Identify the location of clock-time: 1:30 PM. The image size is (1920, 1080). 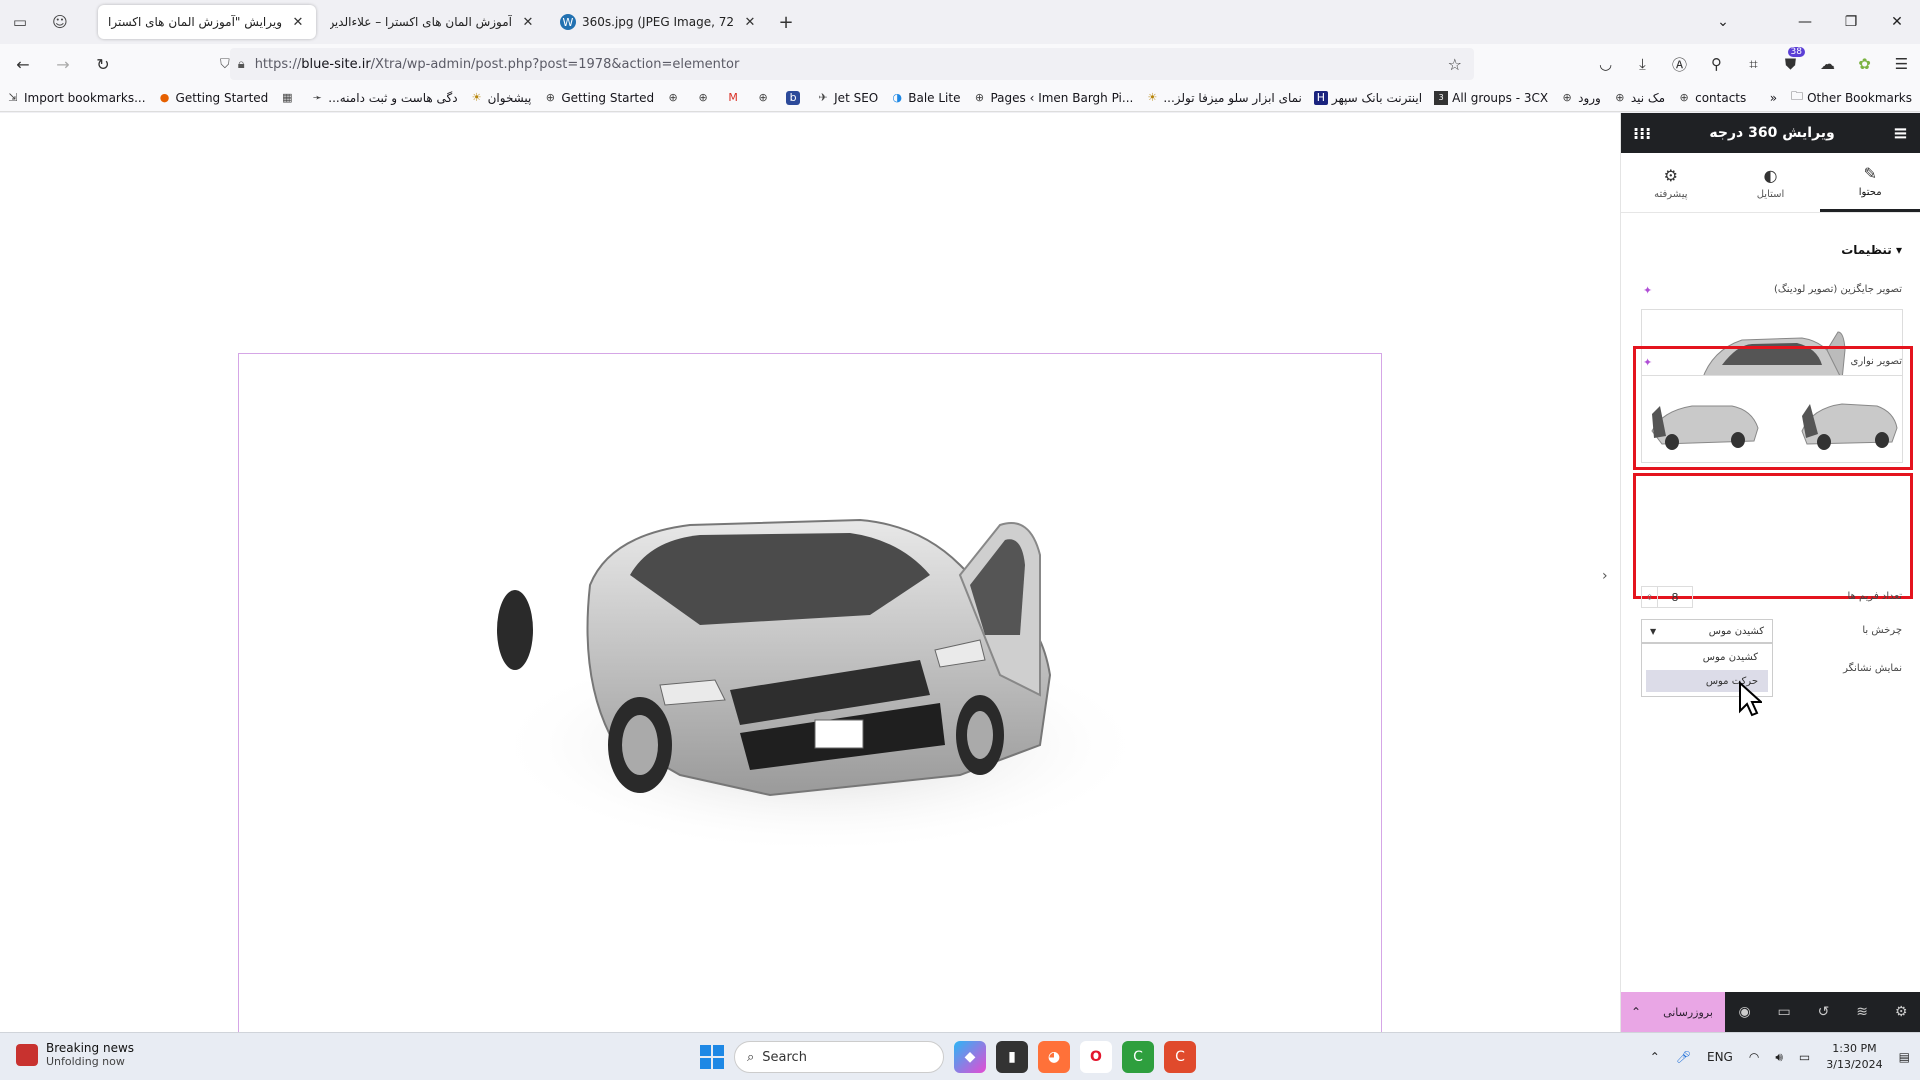
(1854, 1048).